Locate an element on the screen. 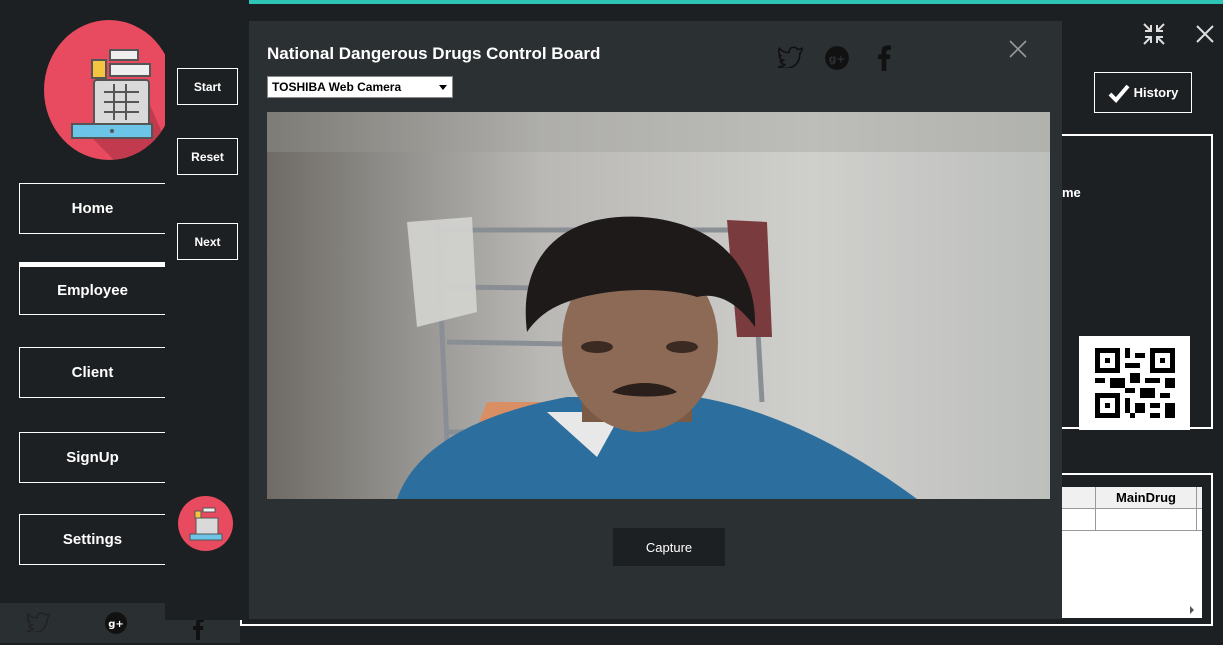 Image resolution: width=1223 pixels, height=645 pixels. sidebar-item-label: SignUp is located at coordinates (92, 457).